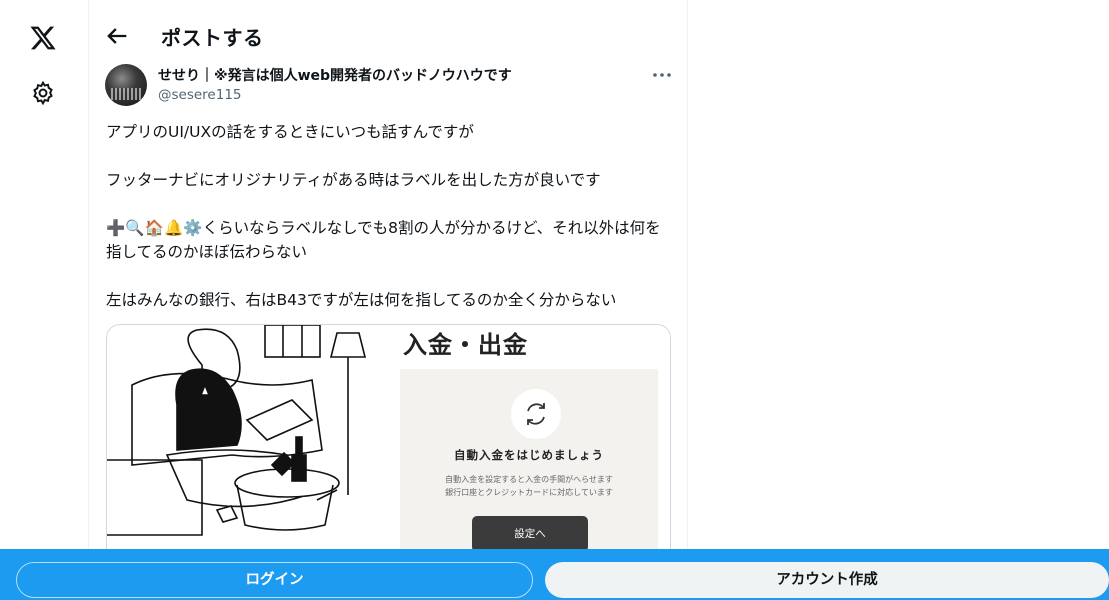 The width and height of the screenshot is (1109, 600). I want to click on gear-icon, so click(43, 93).